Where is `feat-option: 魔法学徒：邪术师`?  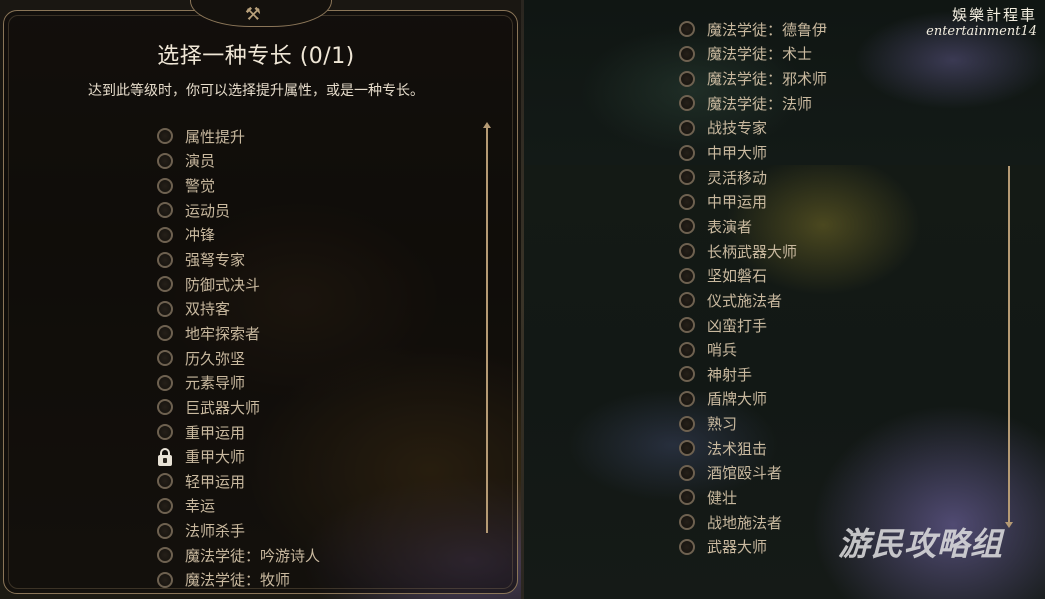
feat-option: 魔法学徒：邪术师 is located at coordinates (753, 78).